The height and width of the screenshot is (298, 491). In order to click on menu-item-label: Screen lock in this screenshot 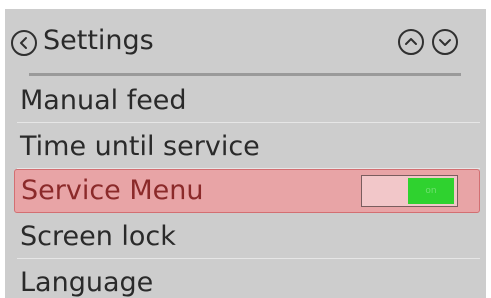, I will do `click(98, 236)`.